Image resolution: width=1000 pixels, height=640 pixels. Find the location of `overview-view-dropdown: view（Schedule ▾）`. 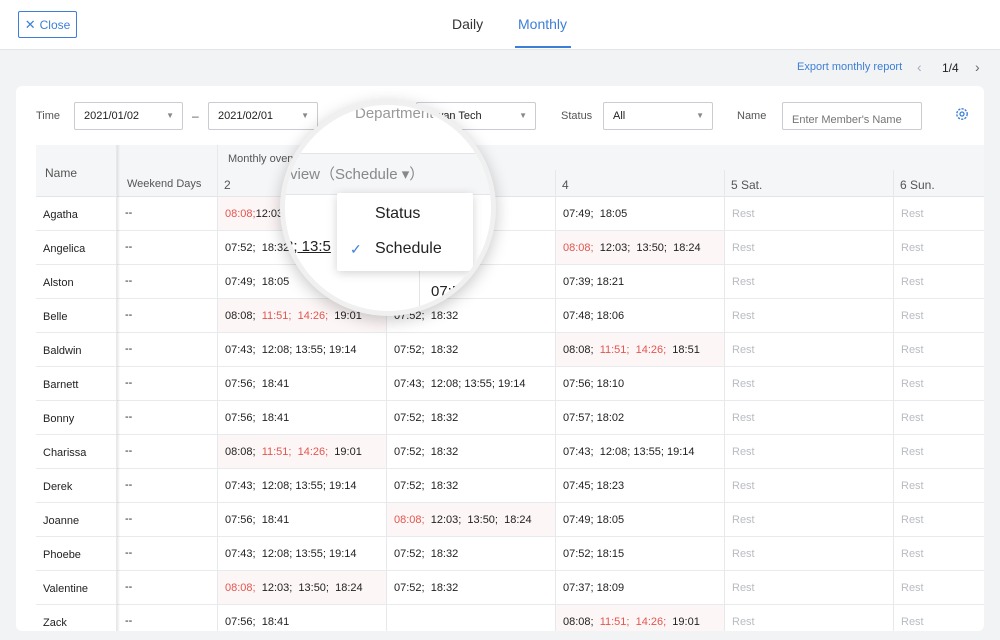

overview-view-dropdown: view（Schedule ▾） is located at coordinates (357, 173).